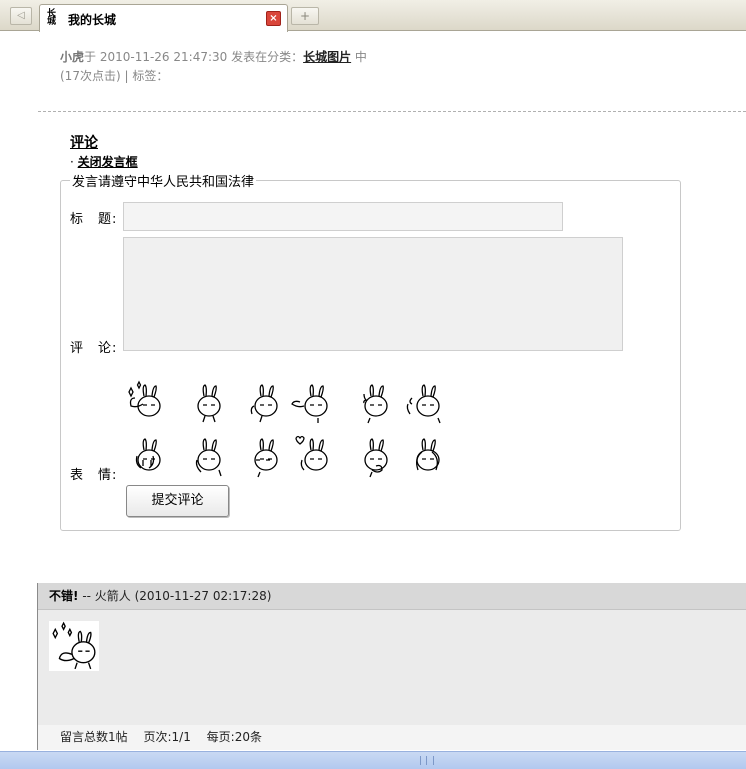  Describe the element at coordinates (94, 475) in the screenshot. I see `emoji-label: 表 情:` at that location.